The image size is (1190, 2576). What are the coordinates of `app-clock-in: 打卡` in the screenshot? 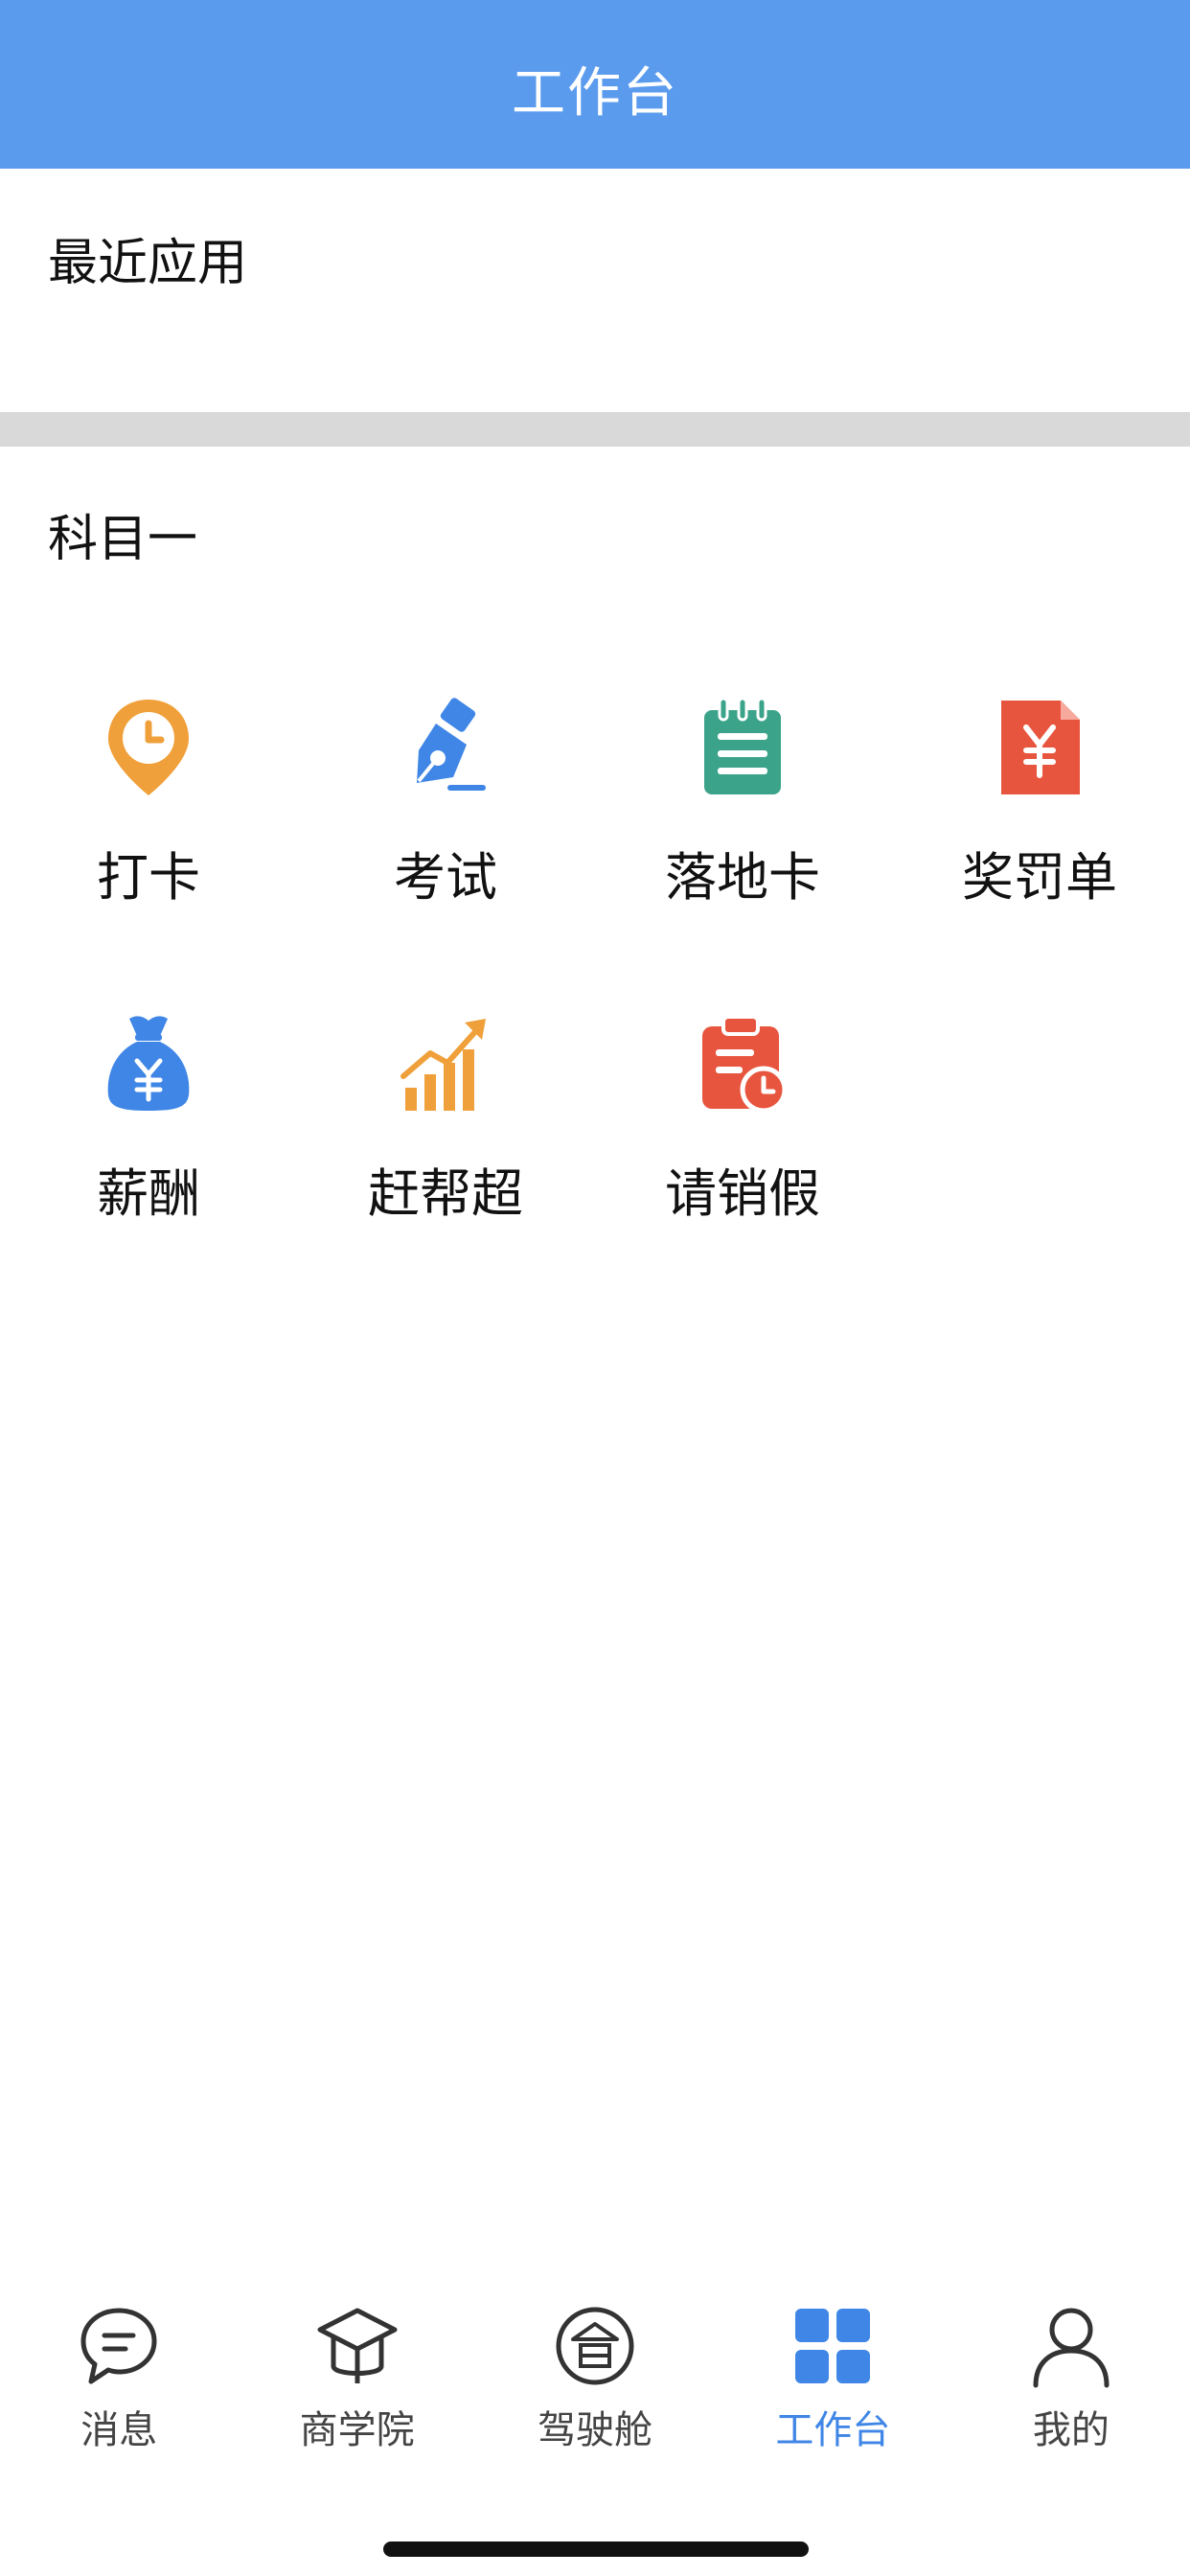 It's located at (148, 810).